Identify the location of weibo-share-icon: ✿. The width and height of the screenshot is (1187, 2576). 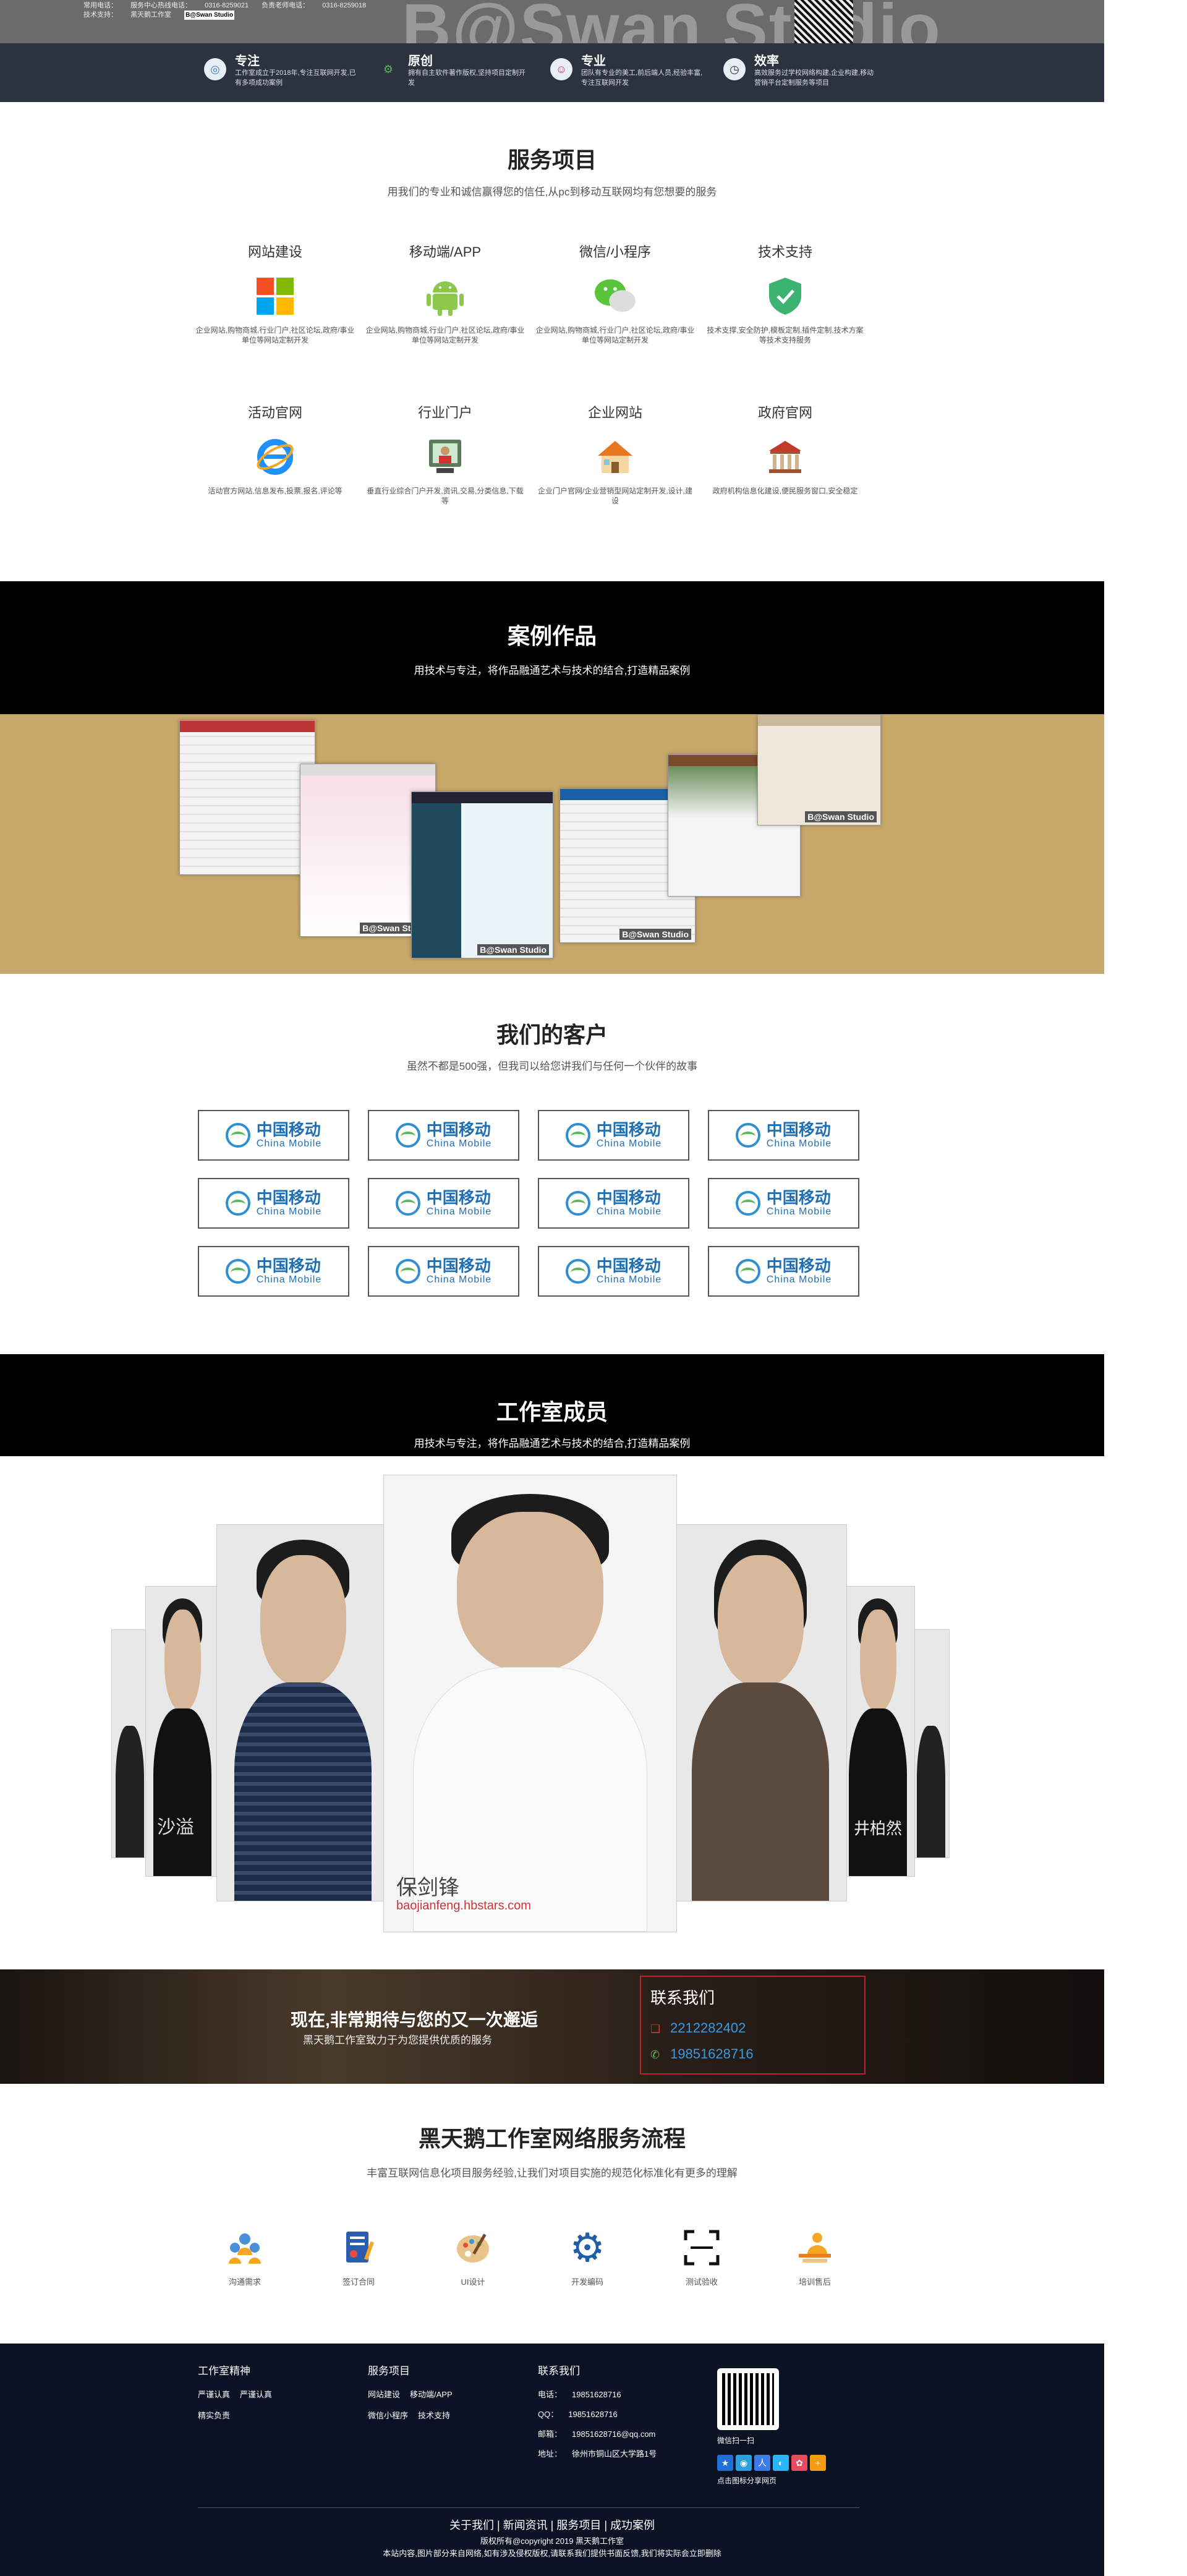
(799, 2463).